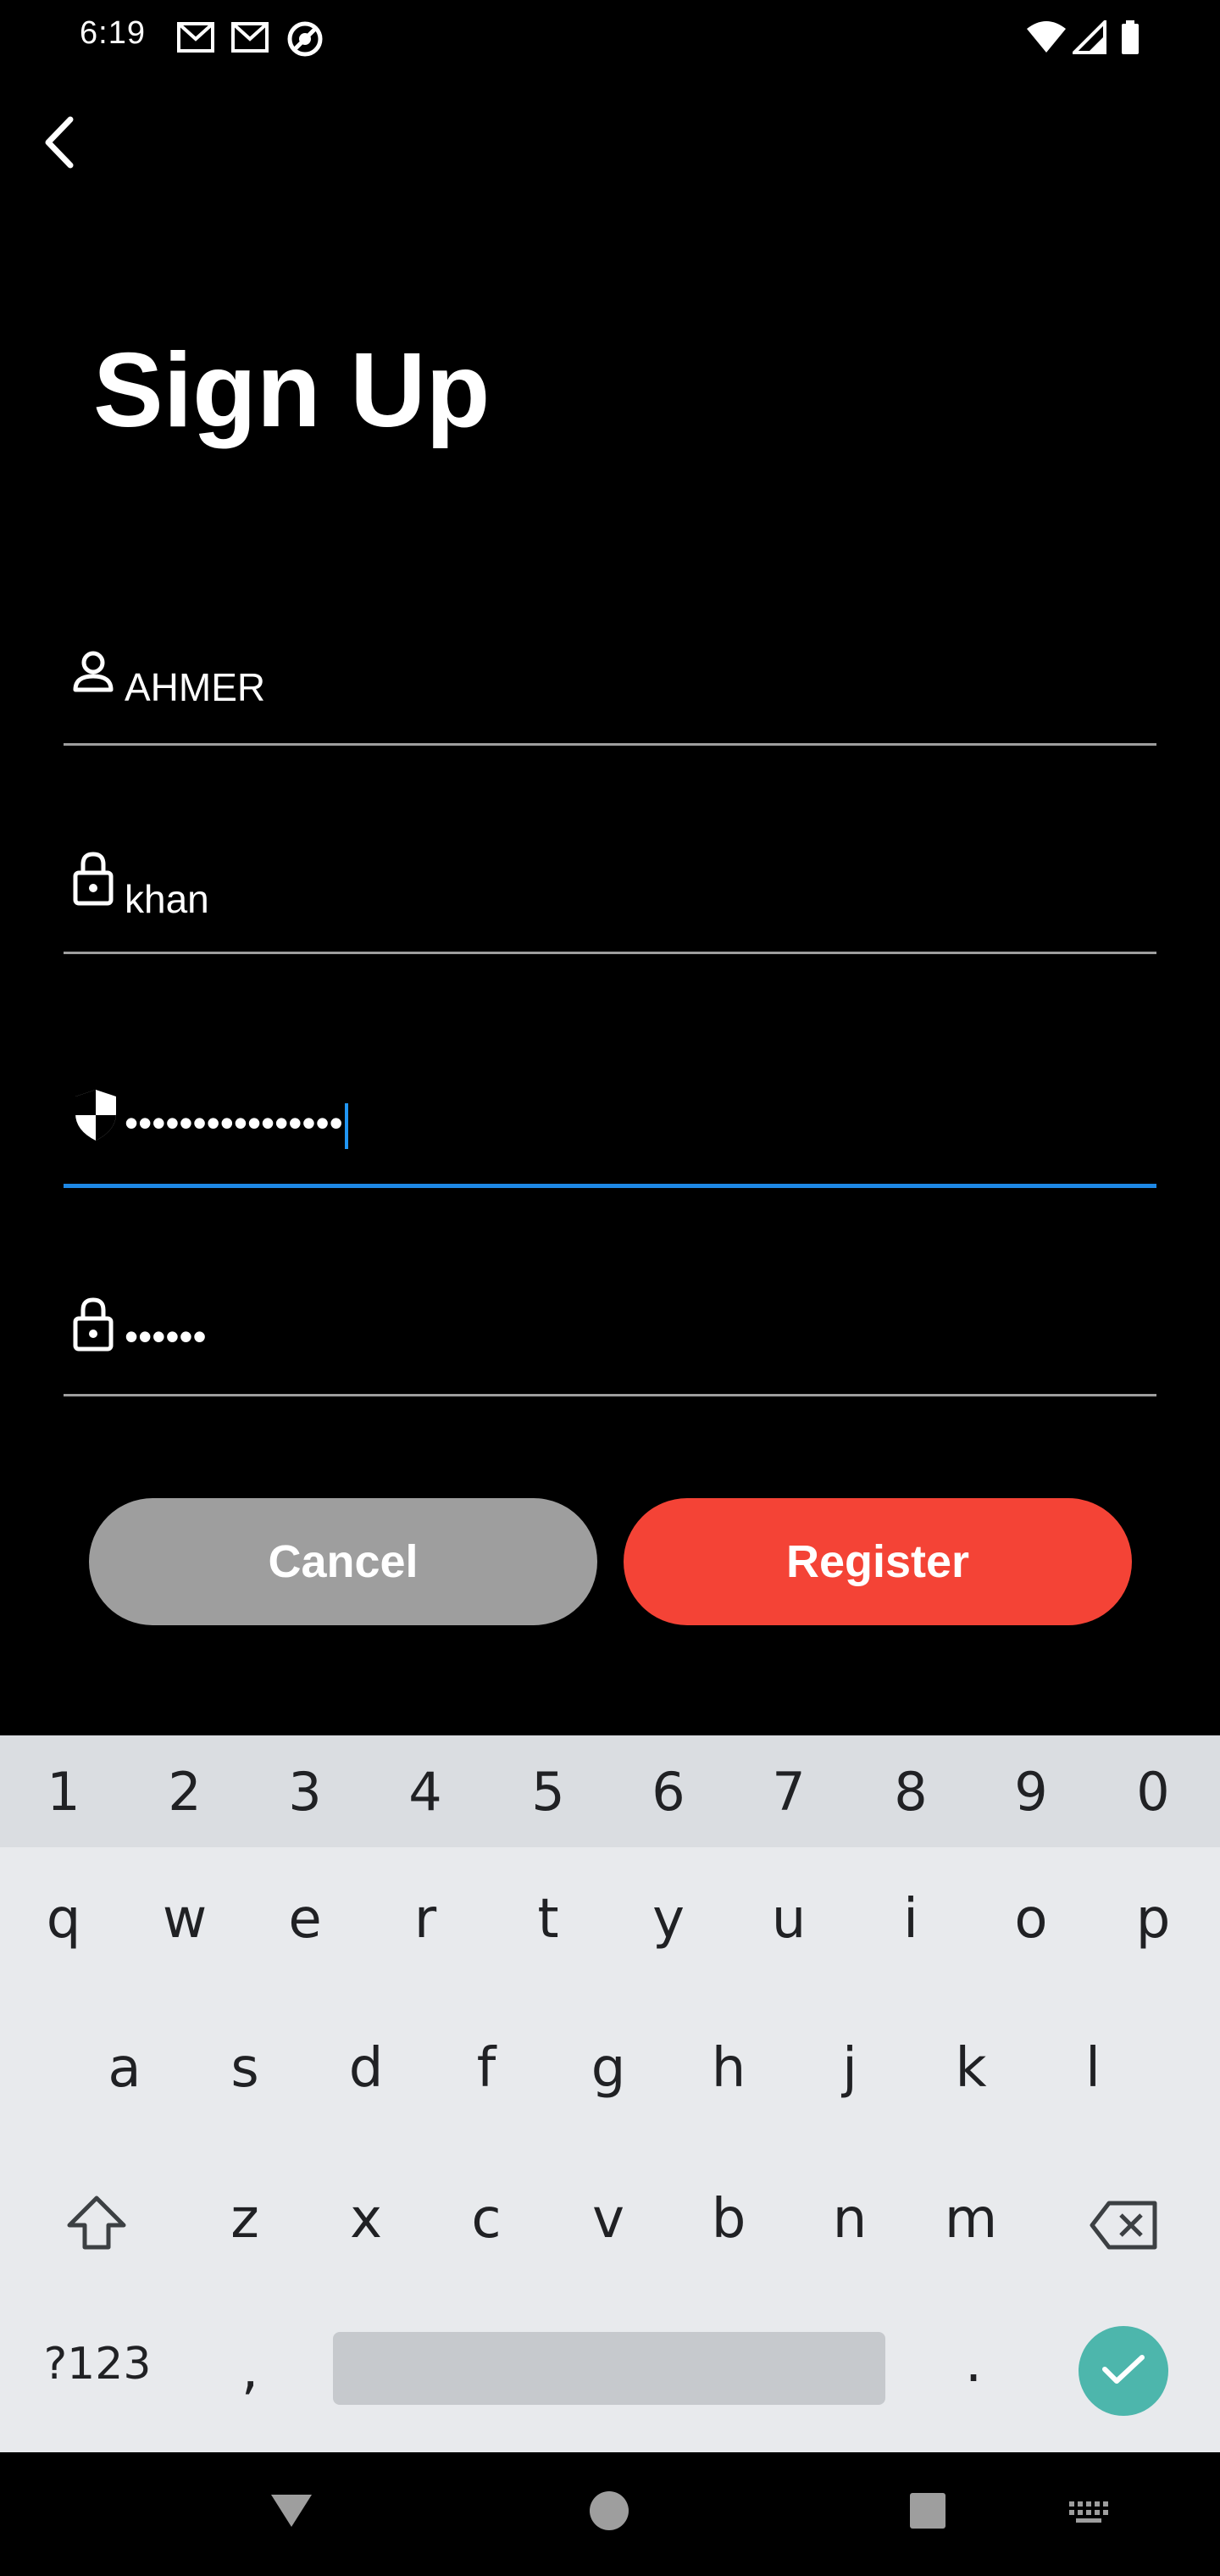 Image resolution: width=1220 pixels, height=2576 pixels. I want to click on row3-key-z: z, so click(245, 2219).